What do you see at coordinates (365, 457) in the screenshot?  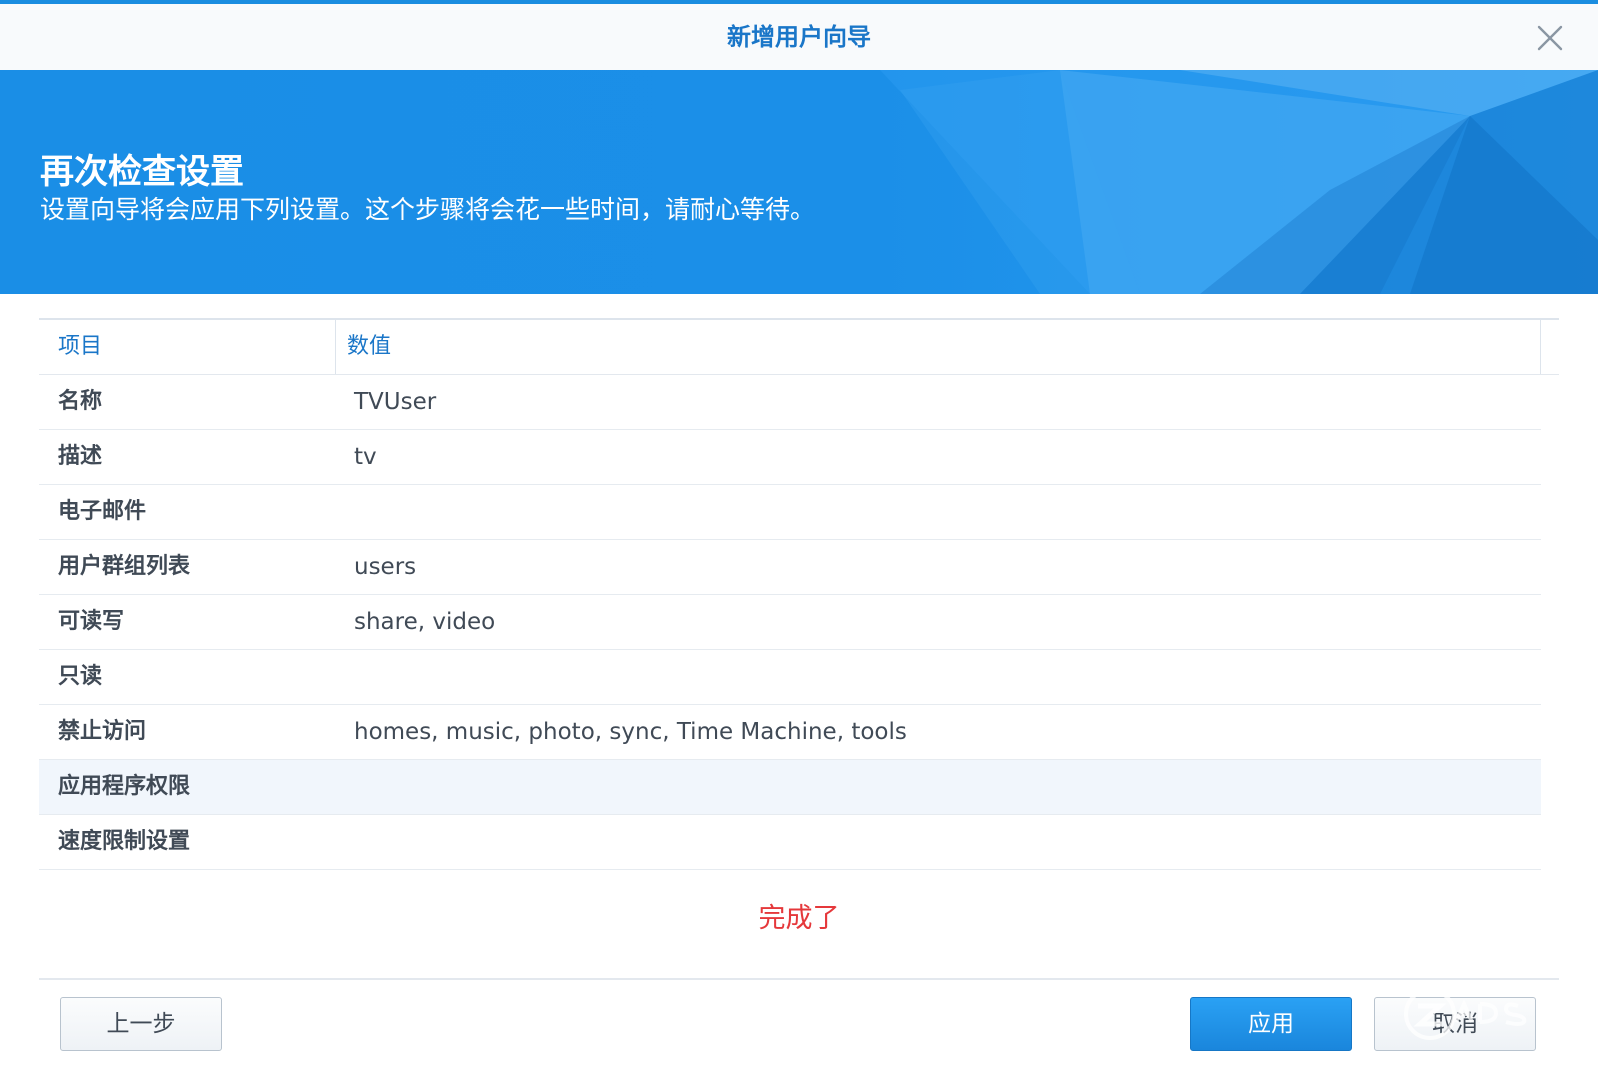 I see `row-value: tv` at bounding box center [365, 457].